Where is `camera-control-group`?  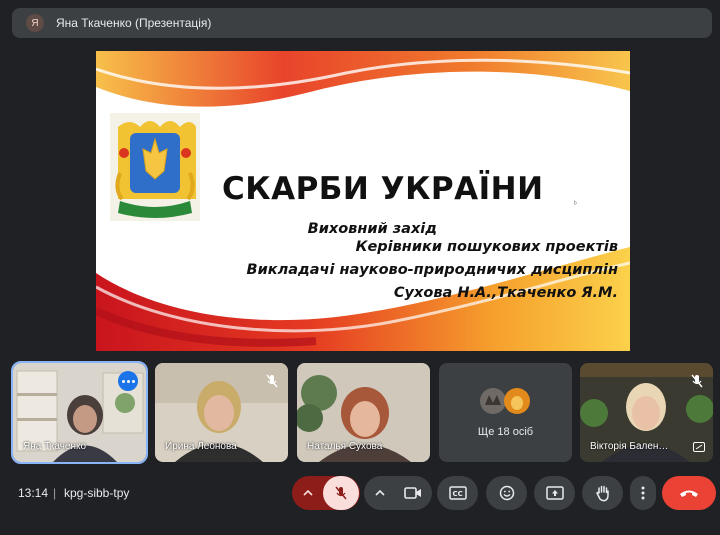 camera-control-group is located at coordinates (398, 493).